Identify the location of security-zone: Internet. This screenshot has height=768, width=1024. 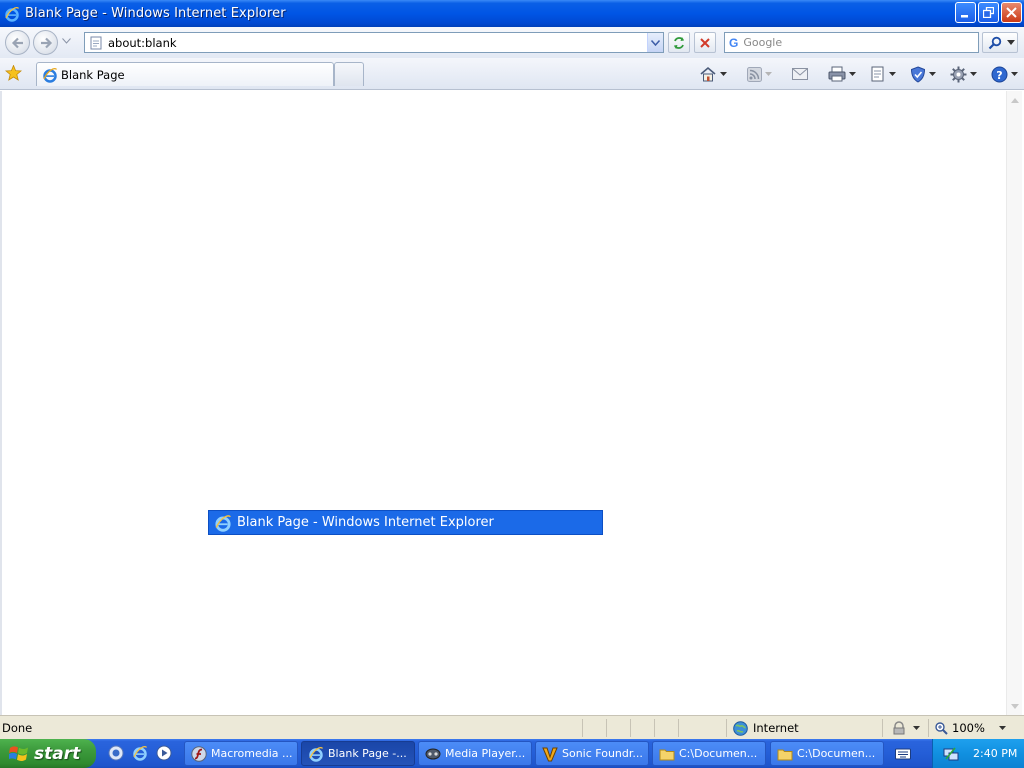
(804, 728).